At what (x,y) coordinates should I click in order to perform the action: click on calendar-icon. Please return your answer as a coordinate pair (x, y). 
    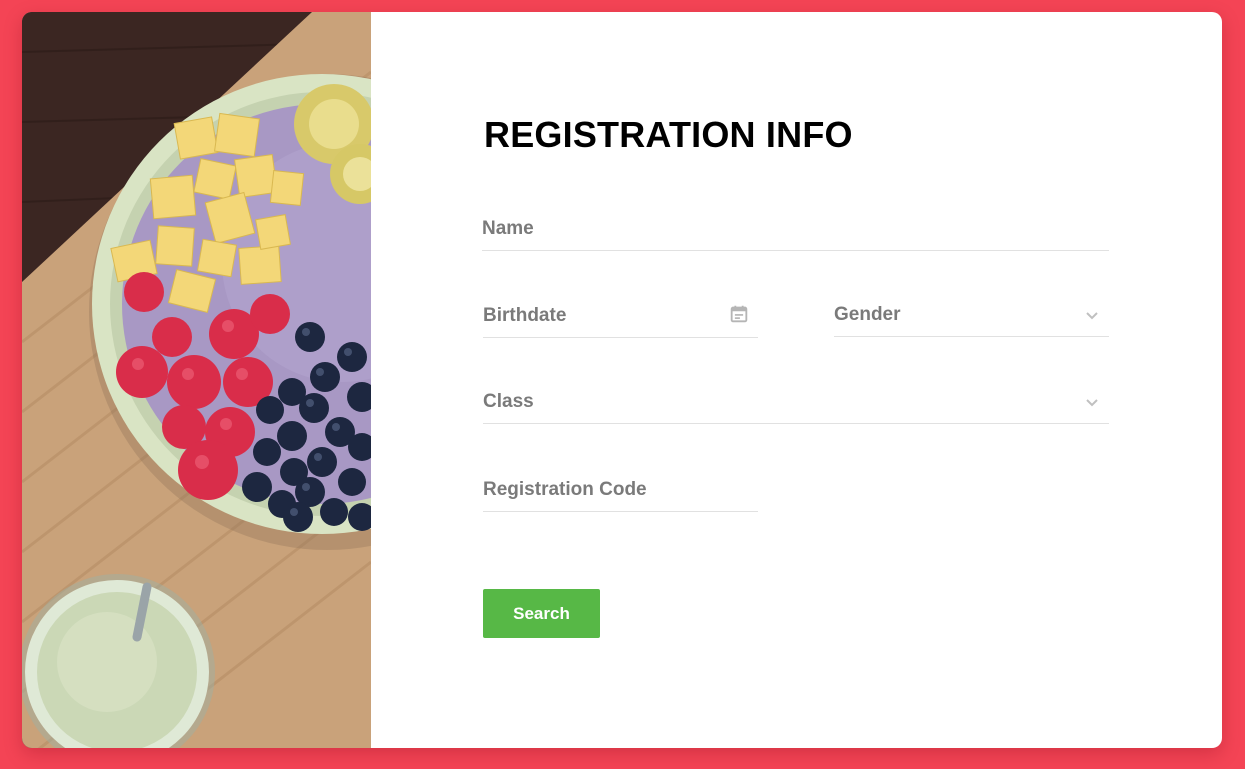
    Looking at the image, I should click on (739, 314).